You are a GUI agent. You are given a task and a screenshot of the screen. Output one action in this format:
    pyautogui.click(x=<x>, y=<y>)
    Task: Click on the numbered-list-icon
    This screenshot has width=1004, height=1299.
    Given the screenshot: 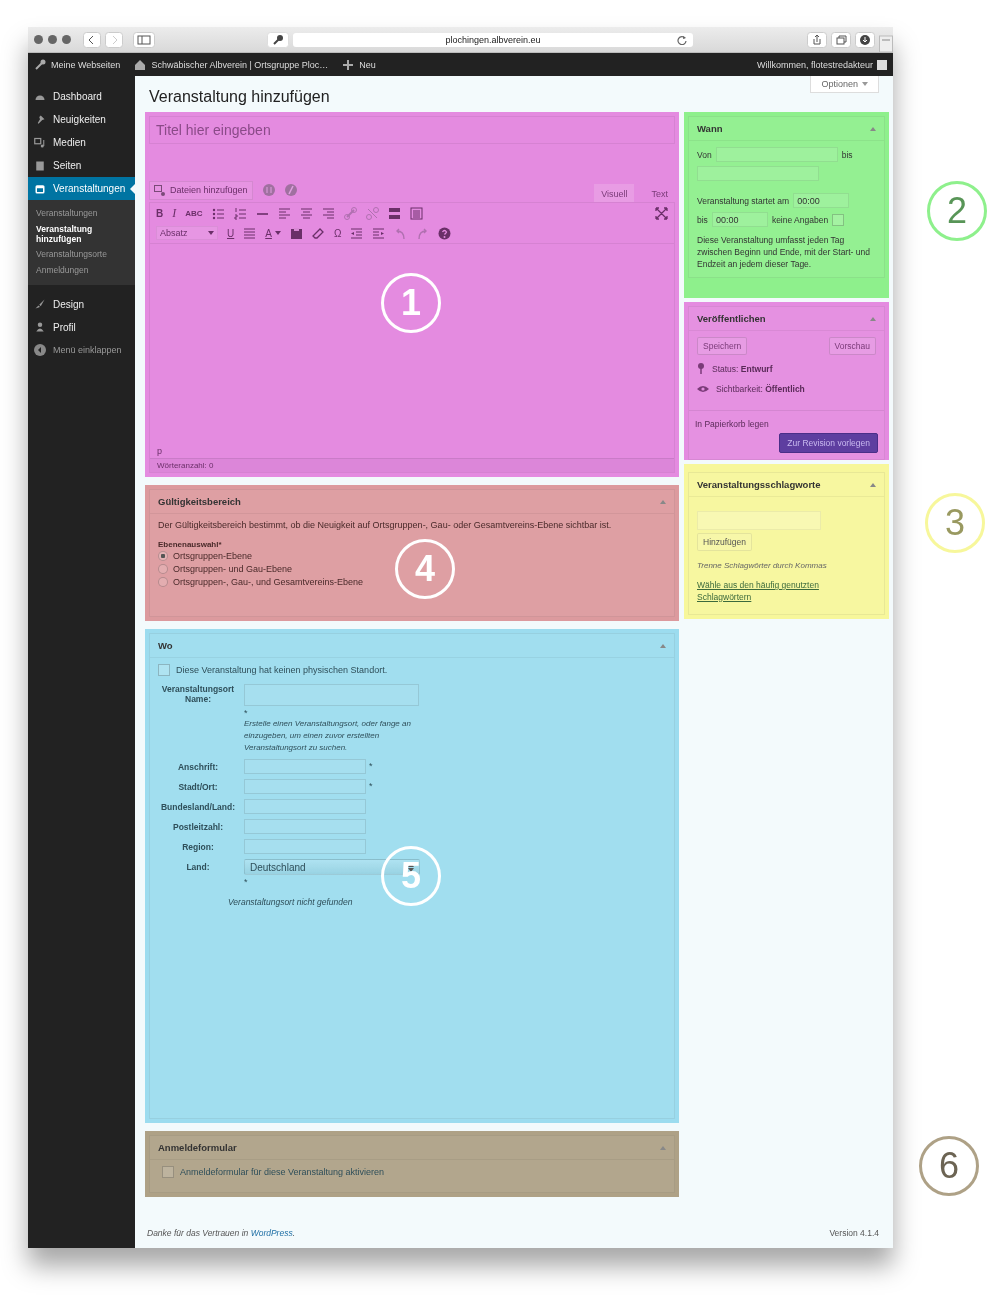 What is the action you would take?
    pyautogui.click(x=240, y=213)
    